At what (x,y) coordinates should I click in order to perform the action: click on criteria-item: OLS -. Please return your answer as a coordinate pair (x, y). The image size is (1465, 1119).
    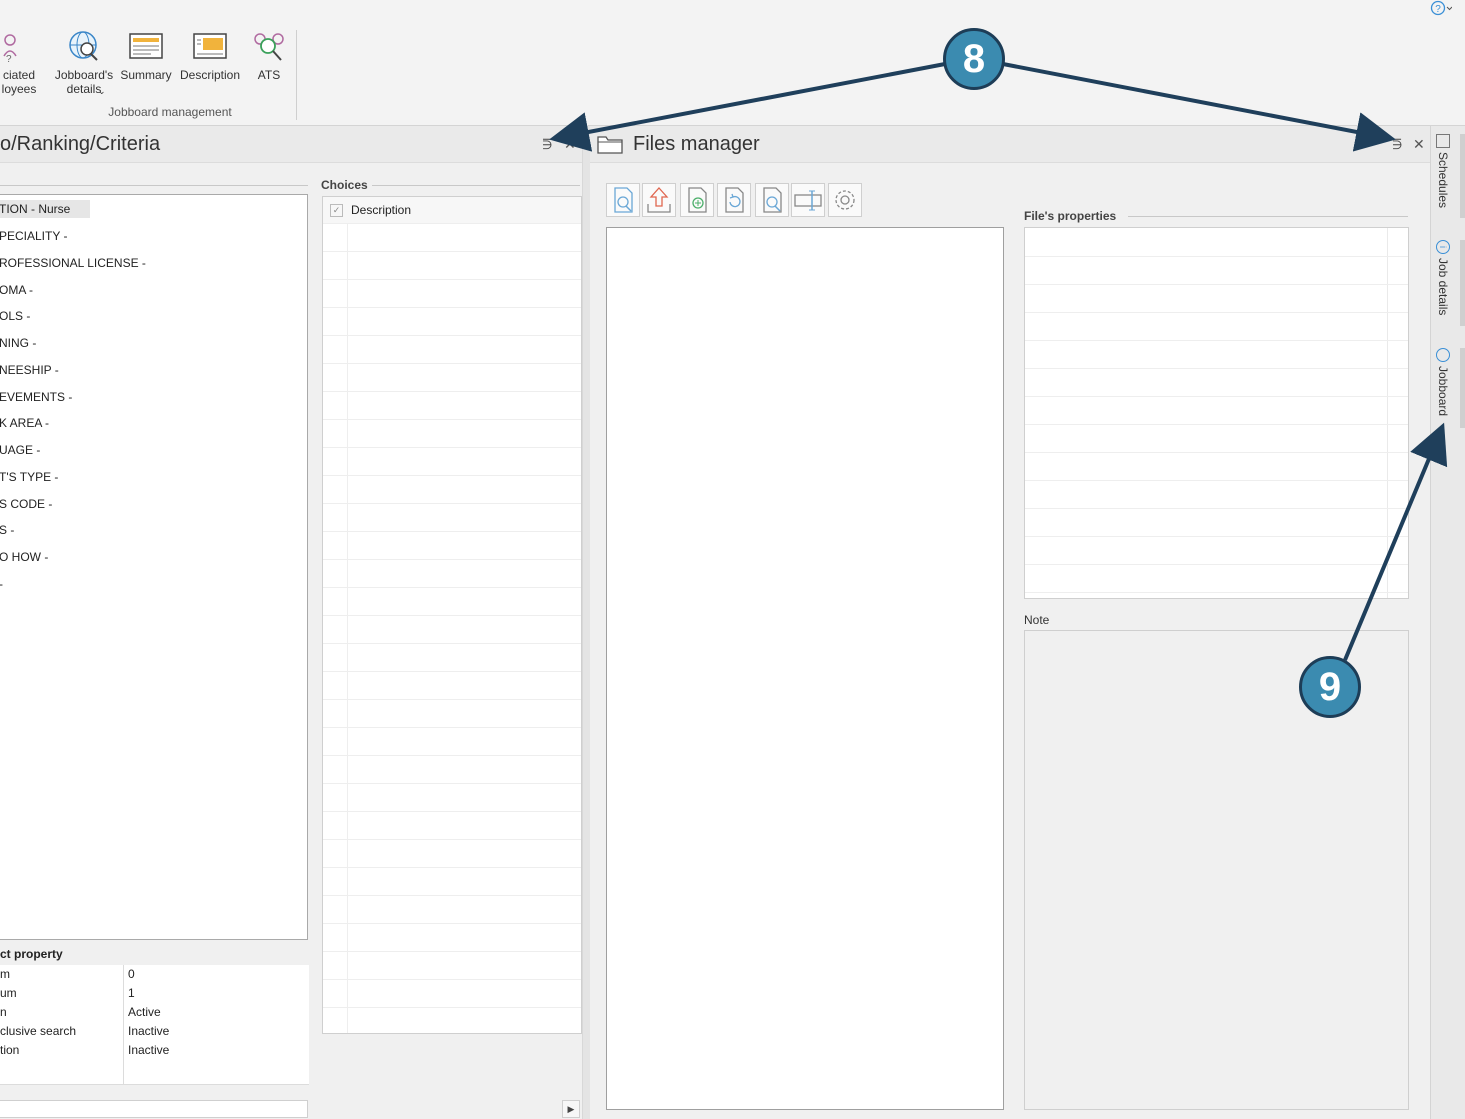
    Looking at the image, I should click on (15, 316).